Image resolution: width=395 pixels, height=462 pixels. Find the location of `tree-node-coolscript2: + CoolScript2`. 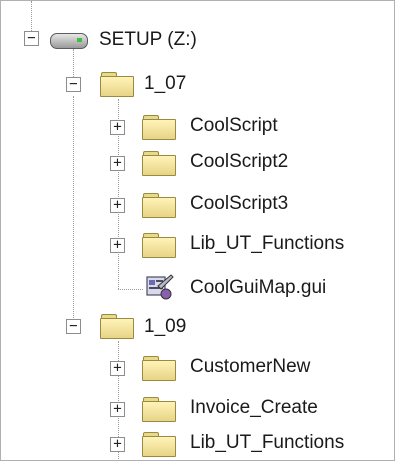

tree-node-coolscript2: + CoolScript2 is located at coordinates (198, 163).